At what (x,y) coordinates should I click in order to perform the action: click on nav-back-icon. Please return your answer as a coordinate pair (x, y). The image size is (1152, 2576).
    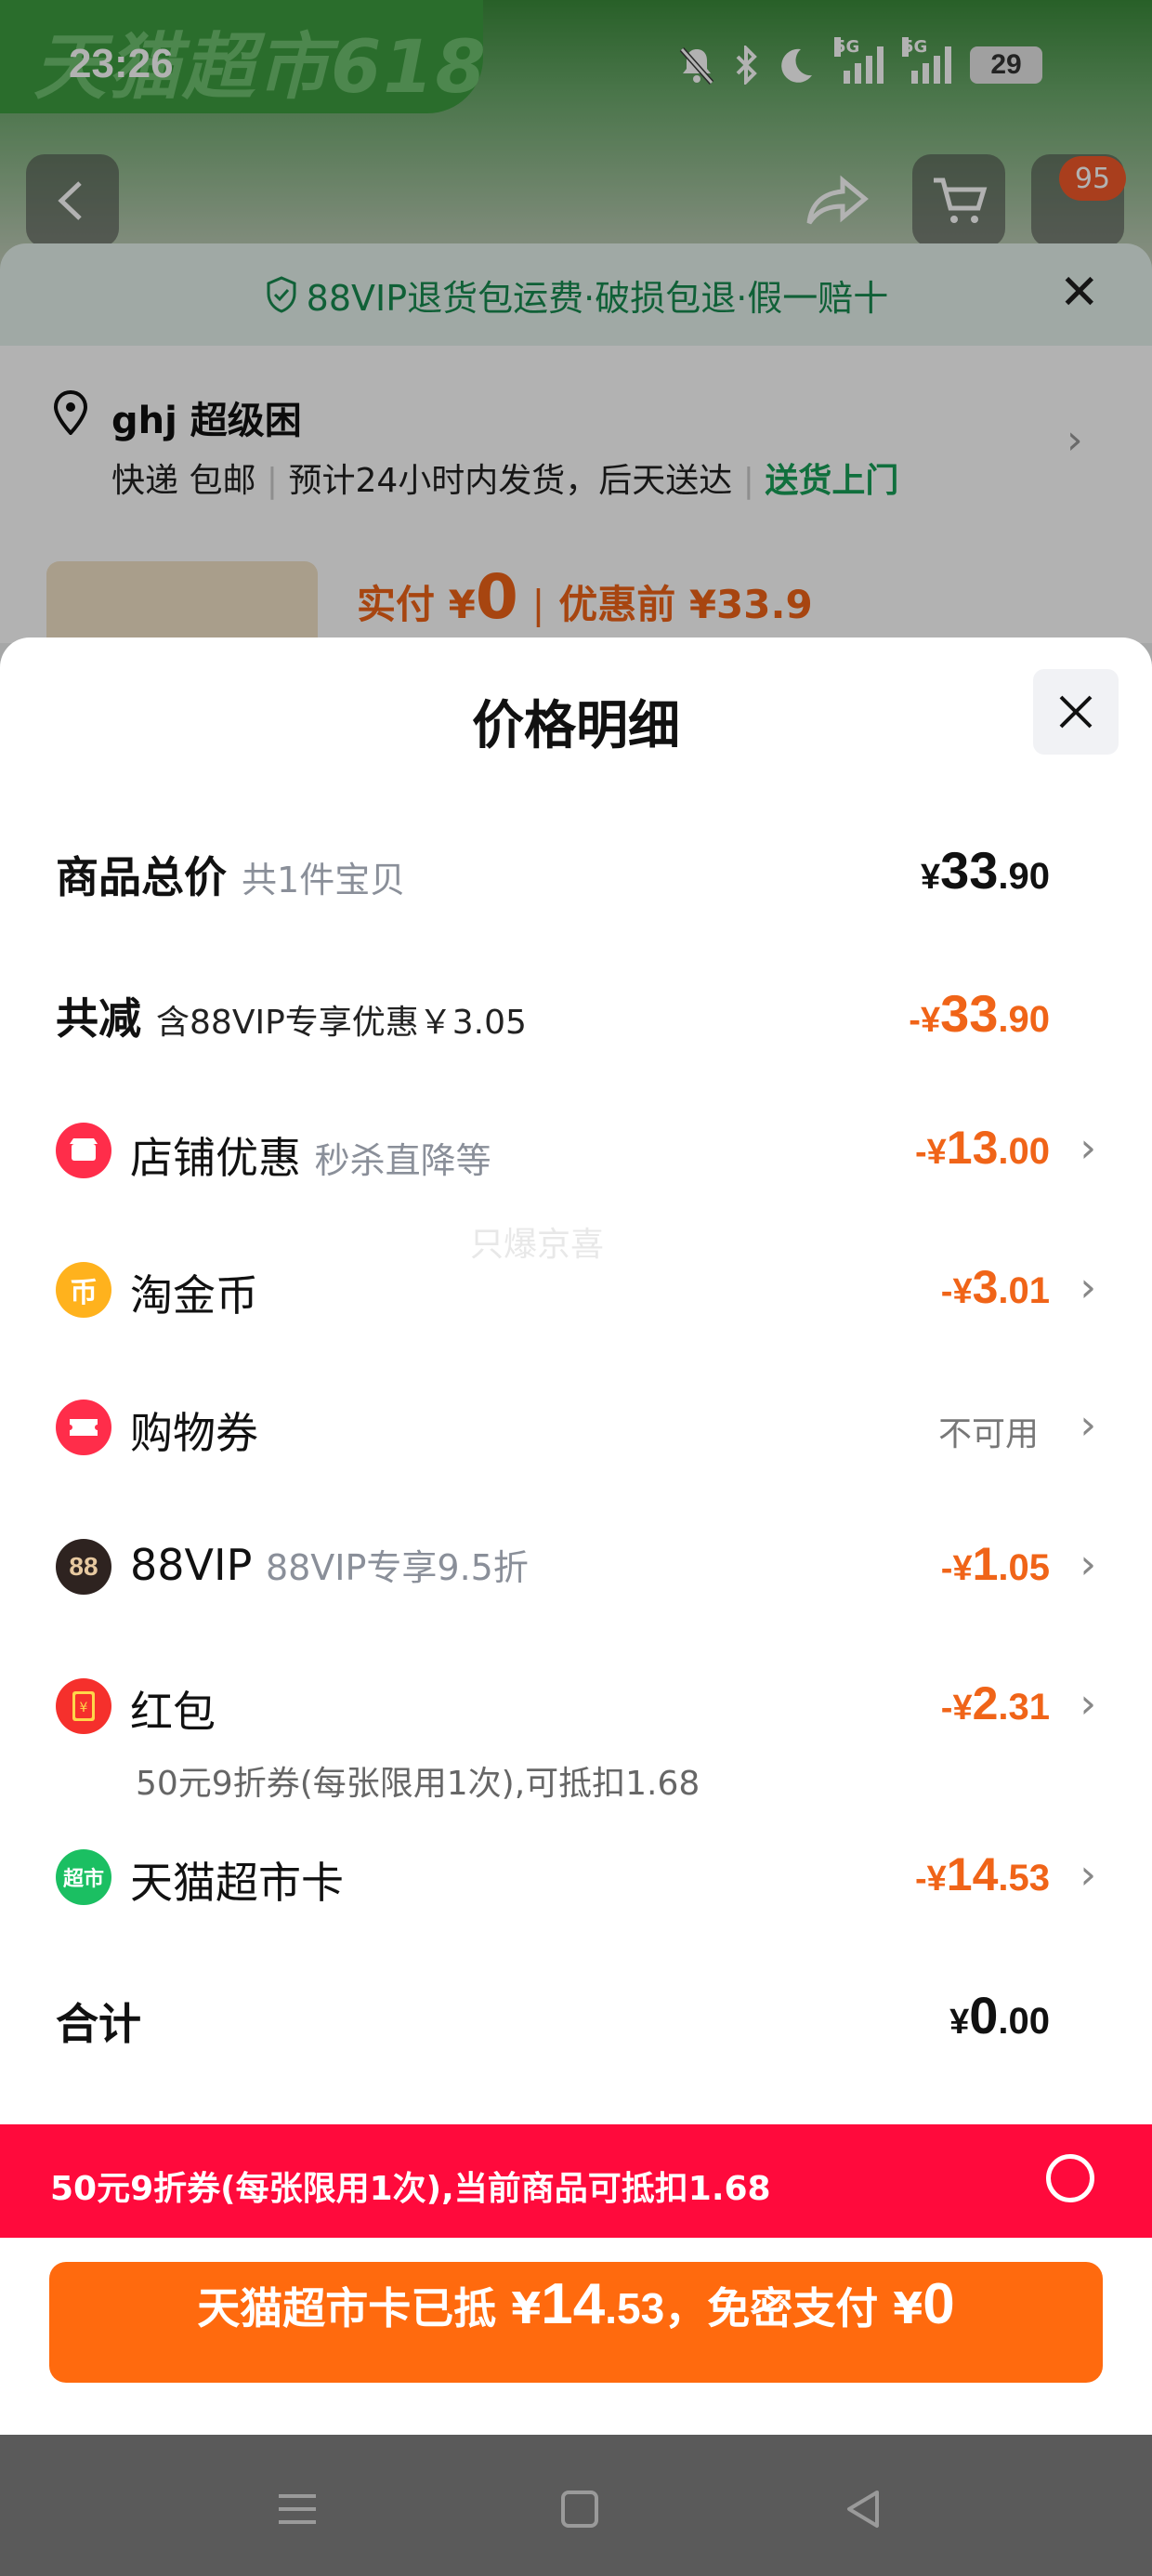
    Looking at the image, I should click on (864, 2509).